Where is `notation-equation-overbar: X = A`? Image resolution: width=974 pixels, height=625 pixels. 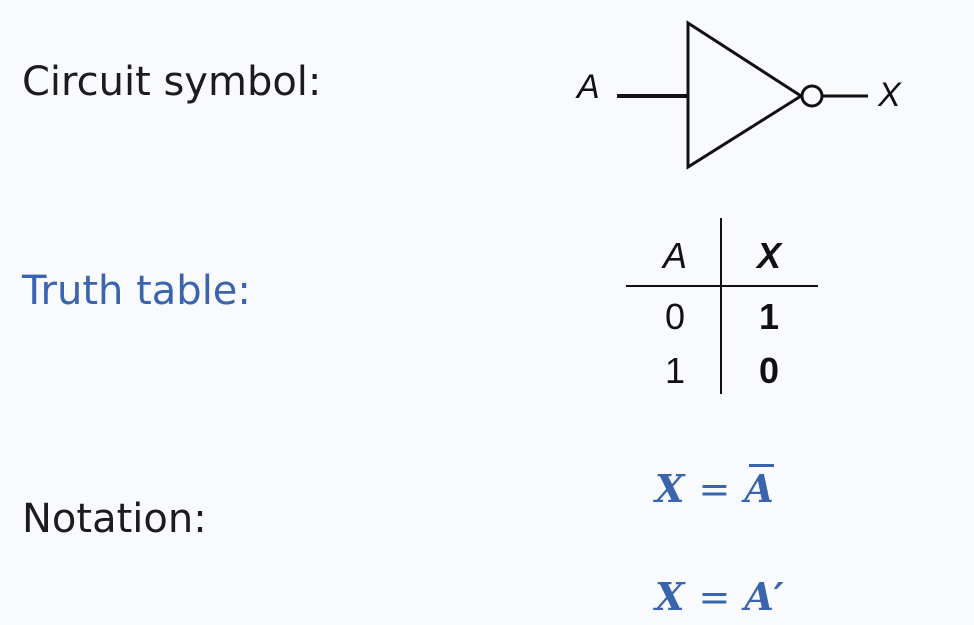
notation-equation-overbar: X = A is located at coordinates (715, 487).